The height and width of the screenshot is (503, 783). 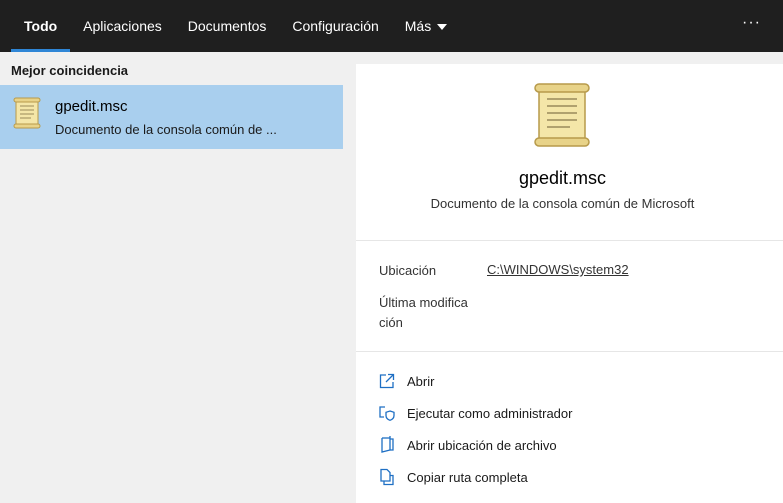 I want to click on tab-aplicaciones: Aplicaciones, so click(x=122, y=26).